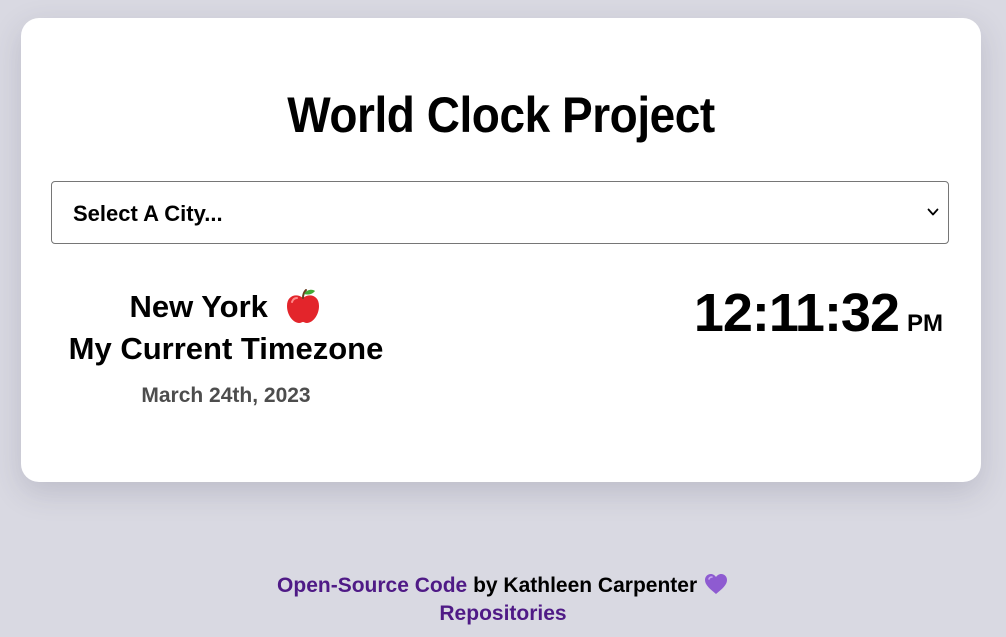  What do you see at coordinates (372, 585) in the screenshot?
I see `open-source-code-link: Open-Source Code` at bounding box center [372, 585].